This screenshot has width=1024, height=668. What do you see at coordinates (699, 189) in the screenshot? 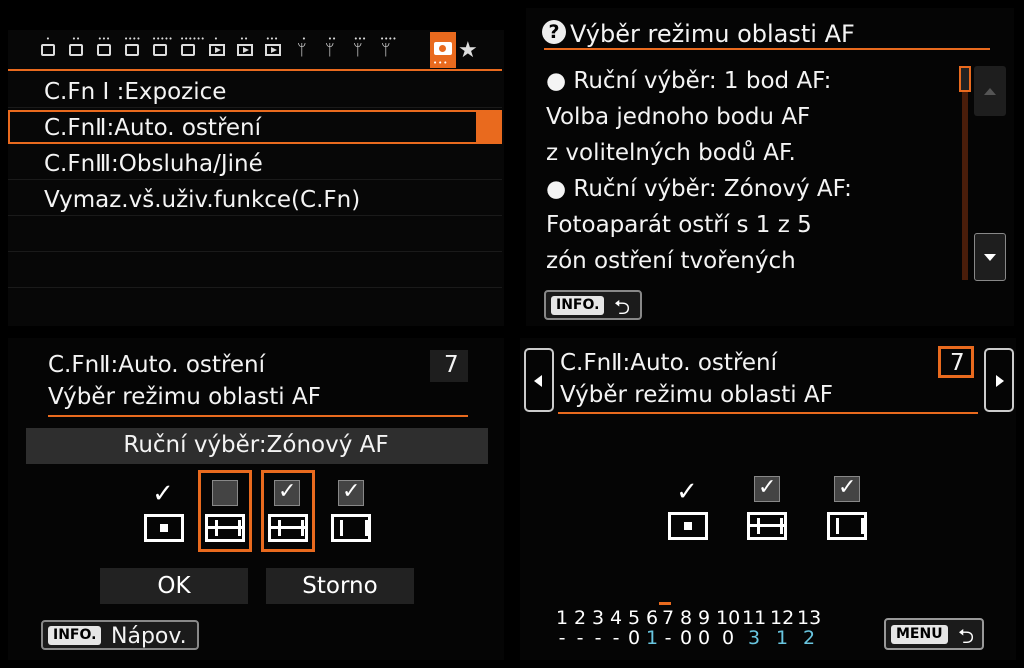
I see `help-text-line: ● Ruční výběr: Zónový AF:` at bounding box center [699, 189].